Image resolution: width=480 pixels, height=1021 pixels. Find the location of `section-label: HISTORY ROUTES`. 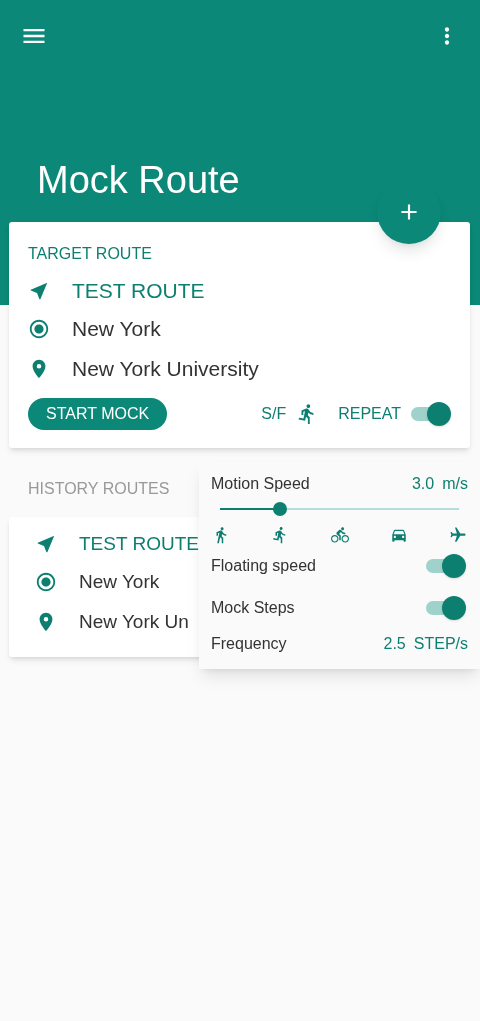

section-label: HISTORY ROUTES is located at coordinates (99, 489).